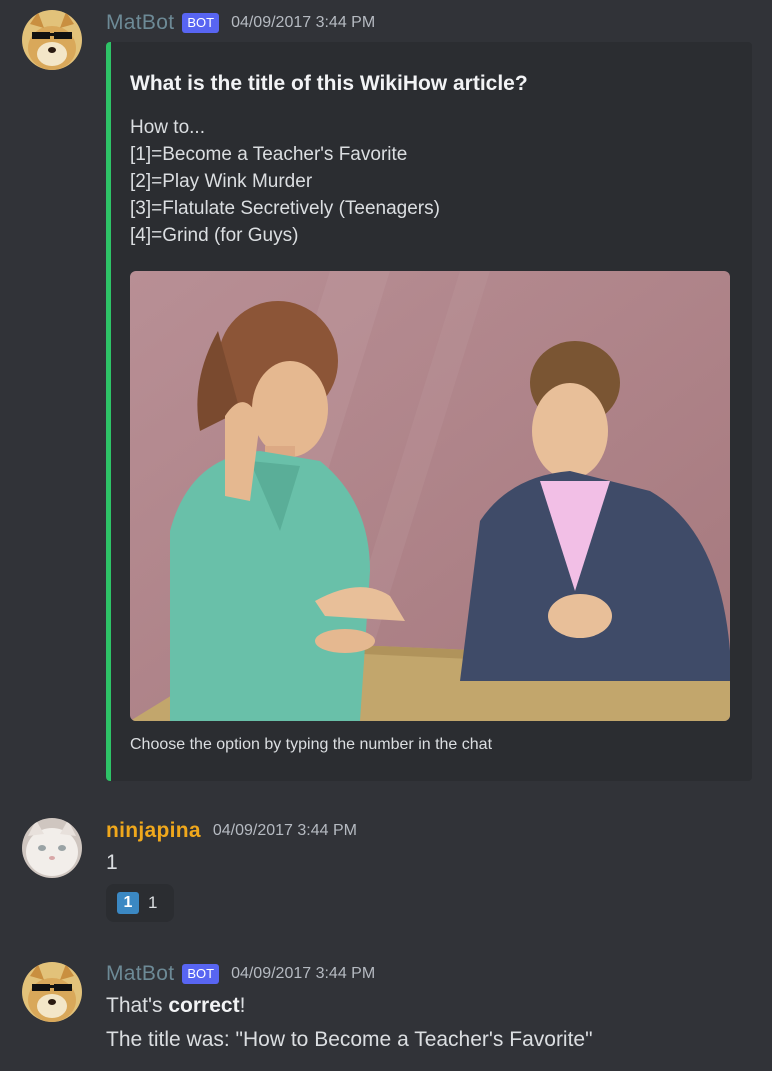 The width and height of the screenshot is (772, 1071). I want to click on embed-description-line: [1]=Become a Teacher's Favorite, so click(269, 154).